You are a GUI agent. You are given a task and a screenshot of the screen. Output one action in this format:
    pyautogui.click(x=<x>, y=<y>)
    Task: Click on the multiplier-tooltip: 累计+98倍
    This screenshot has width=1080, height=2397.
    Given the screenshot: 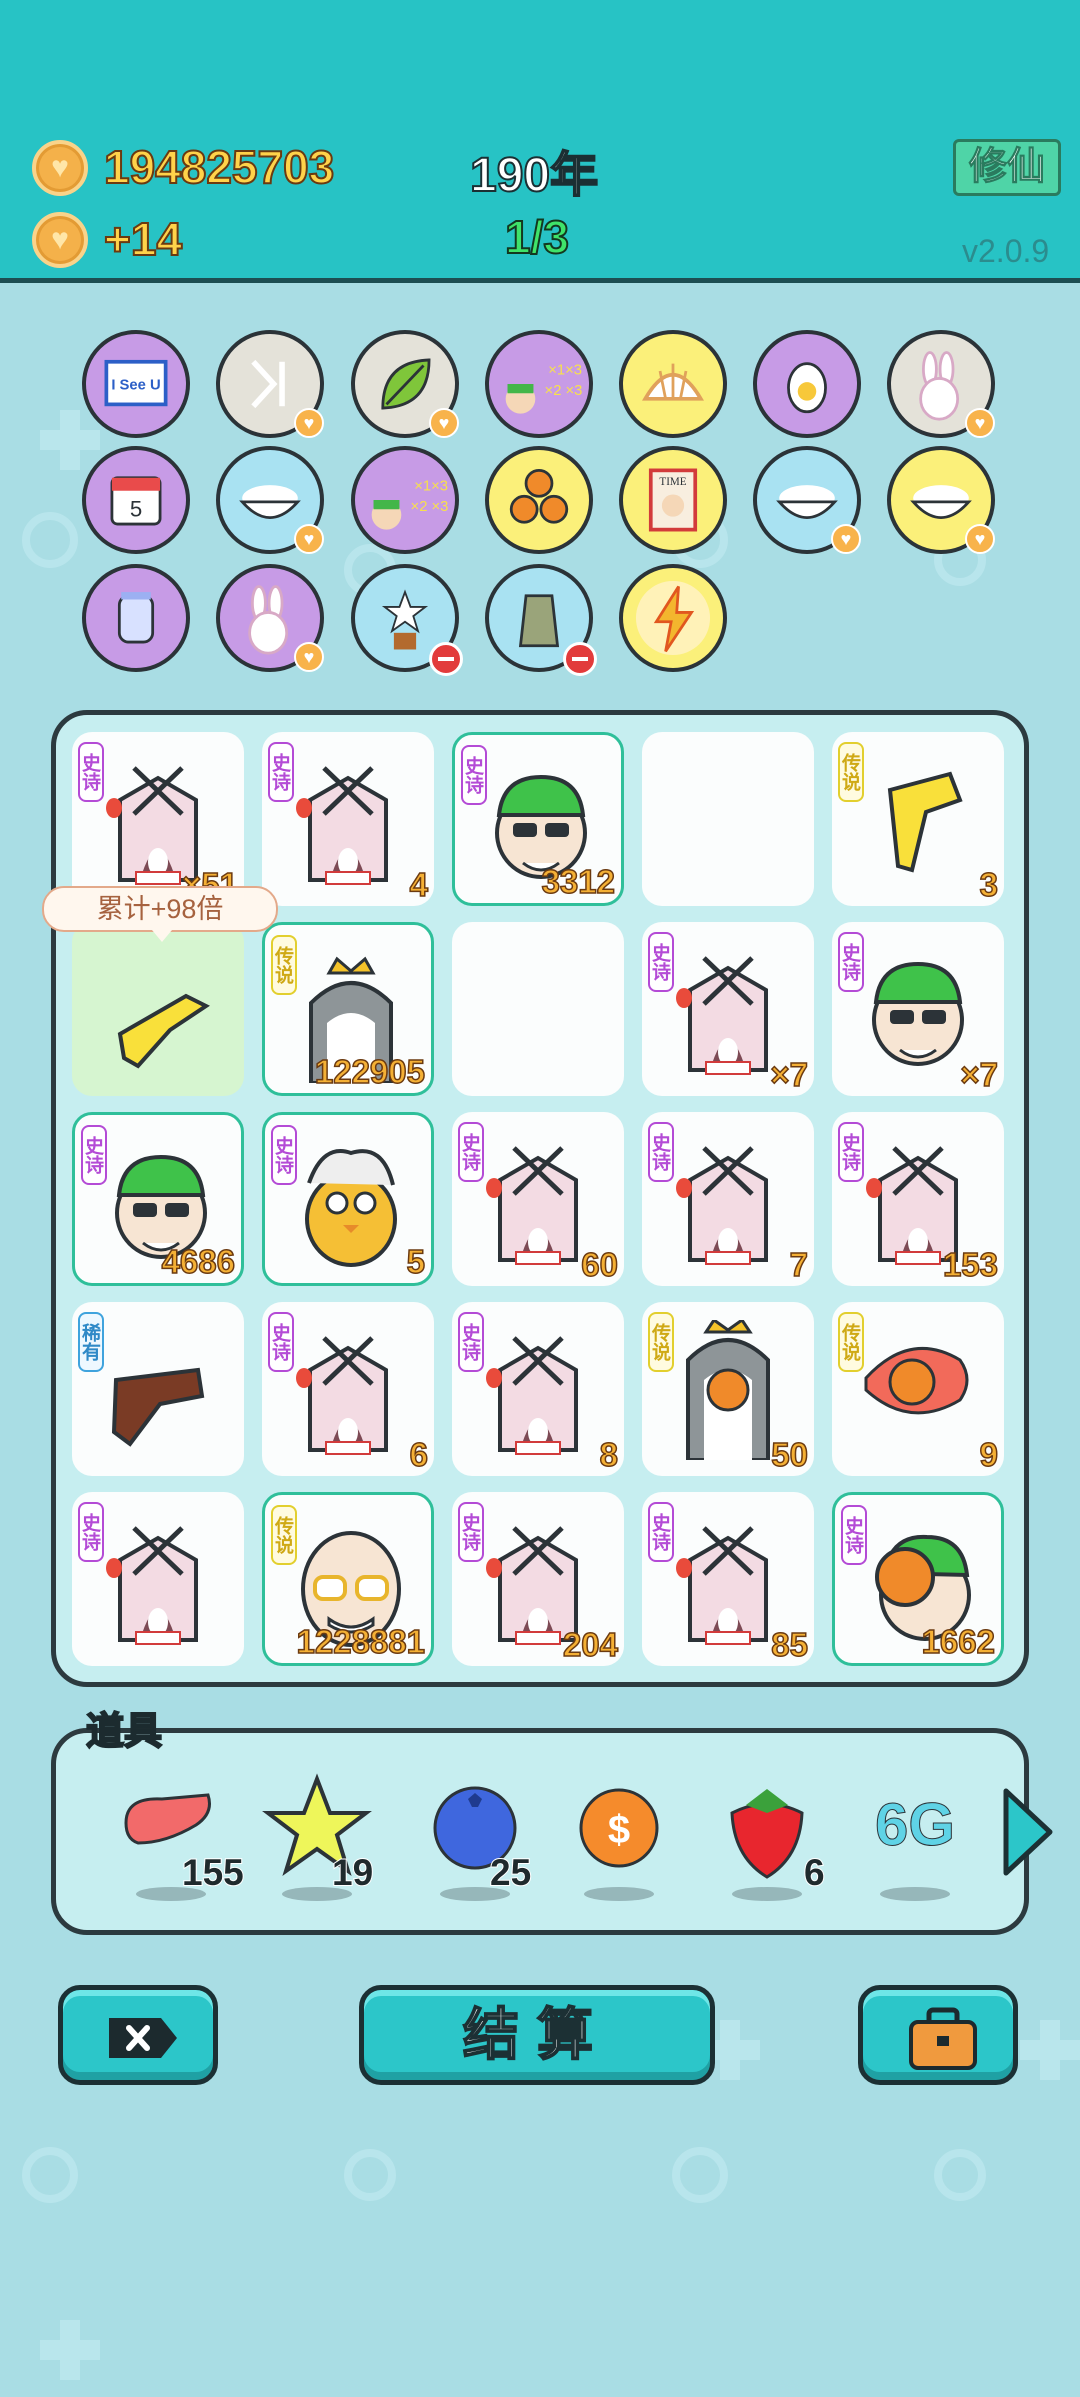 What is the action you would take?
    pyautogui.click(x=160, y=914)
    